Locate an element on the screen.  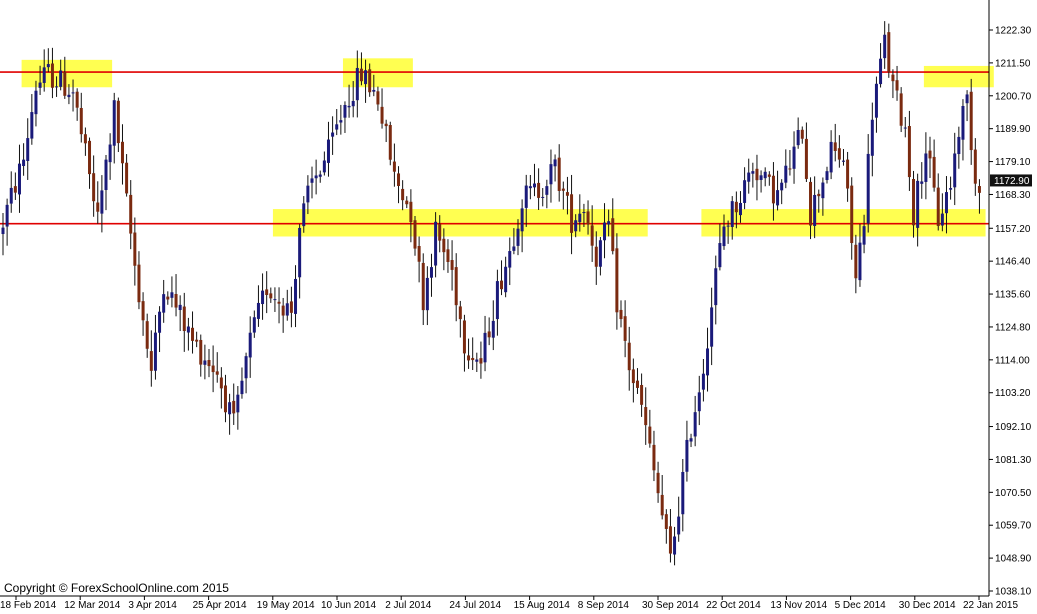
y-tick-label: 1048.90 is located at coordinates (1013, 559).